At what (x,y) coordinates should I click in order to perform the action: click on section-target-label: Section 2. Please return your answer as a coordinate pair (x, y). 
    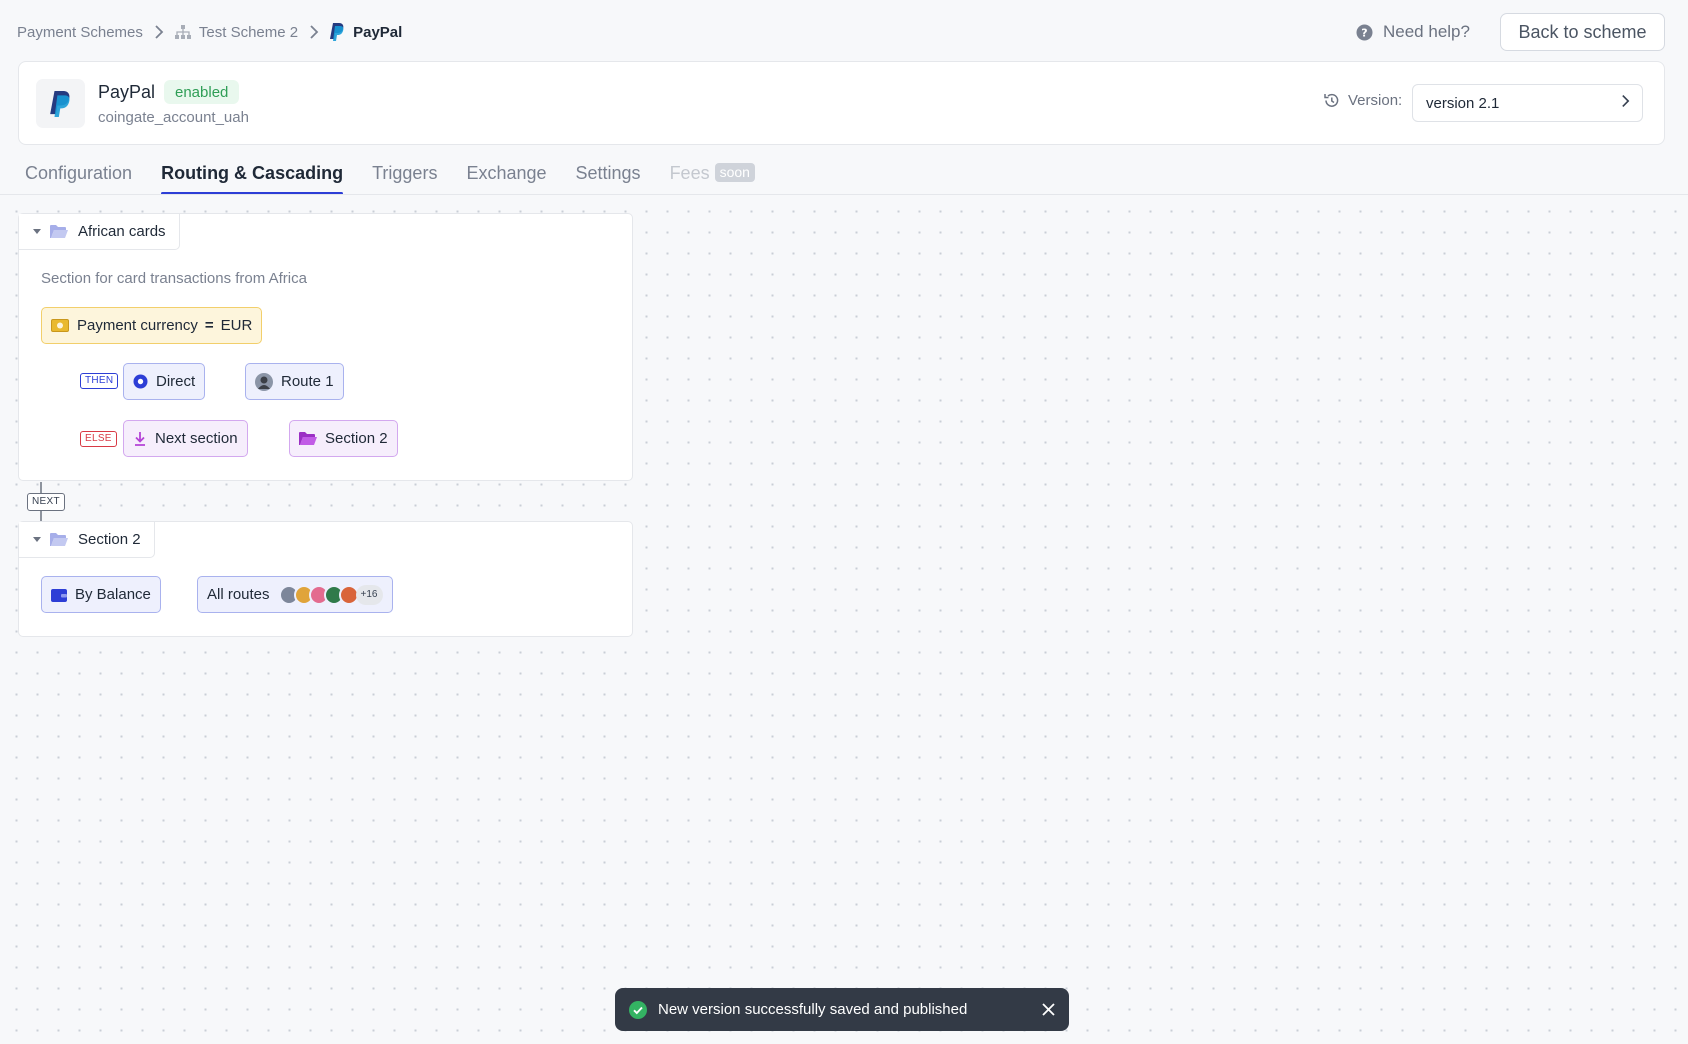
    Looking at the image, I should click on (356, 438).